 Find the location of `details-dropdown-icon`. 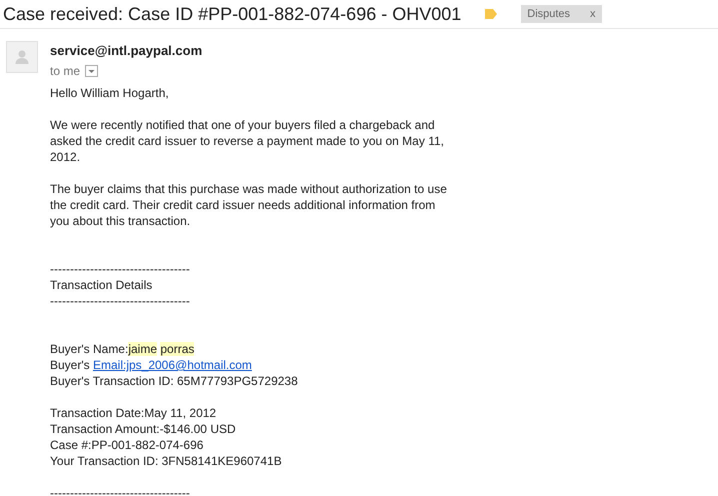

details-dropdown-icon is located at coordinates (91, 71).